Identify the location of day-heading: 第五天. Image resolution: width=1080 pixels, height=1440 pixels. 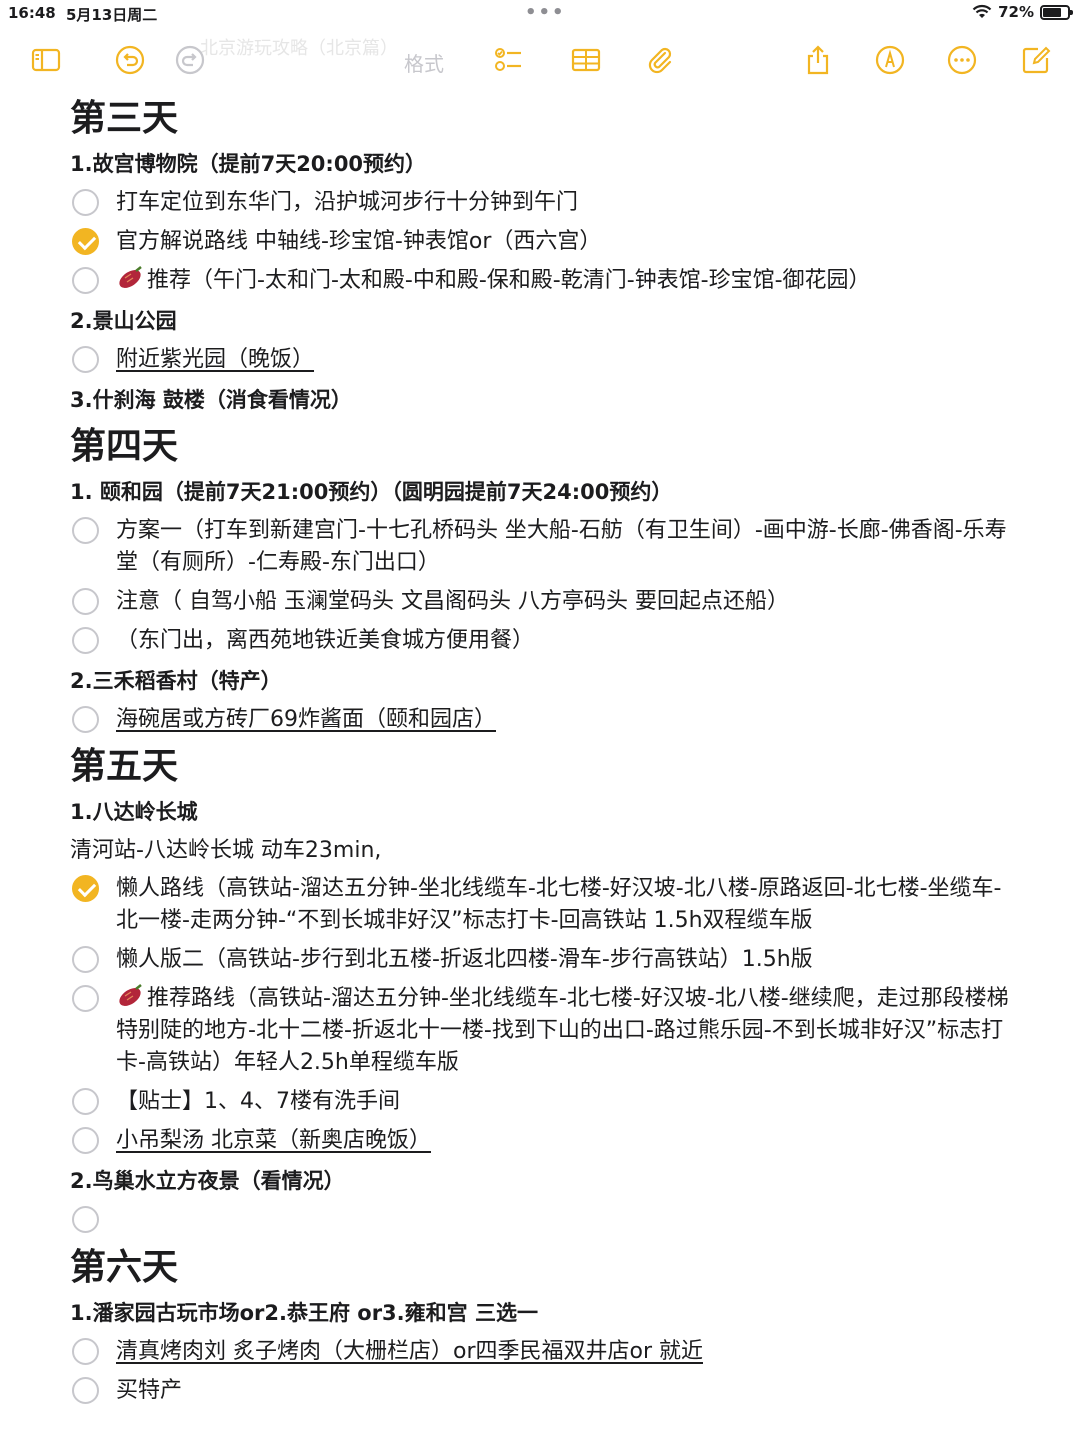
(124, 766).